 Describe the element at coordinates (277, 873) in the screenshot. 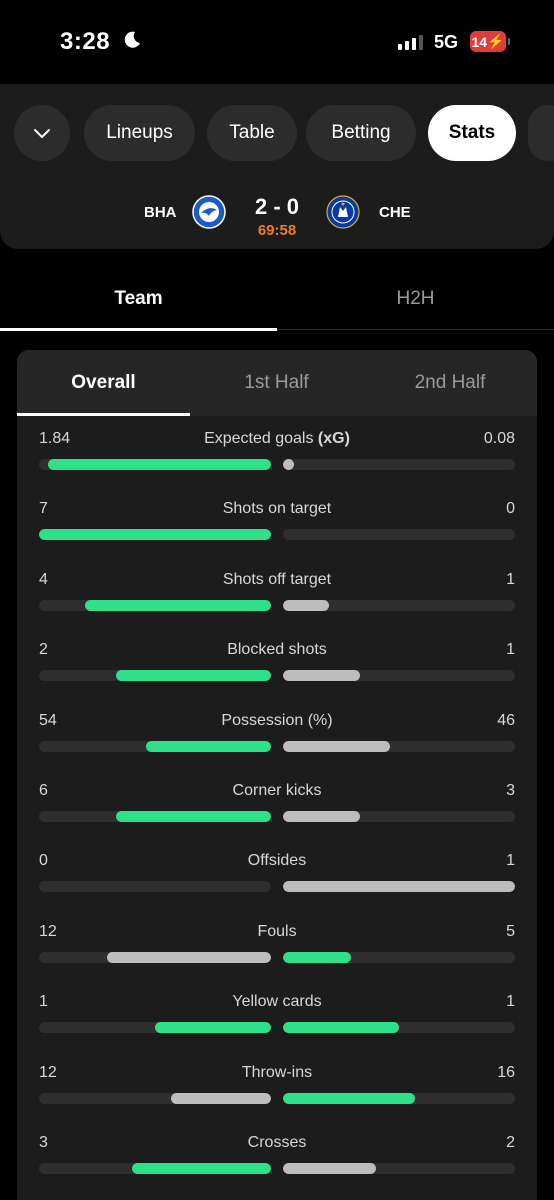

I see `stat-row: 0 Offsides 1` at that location.